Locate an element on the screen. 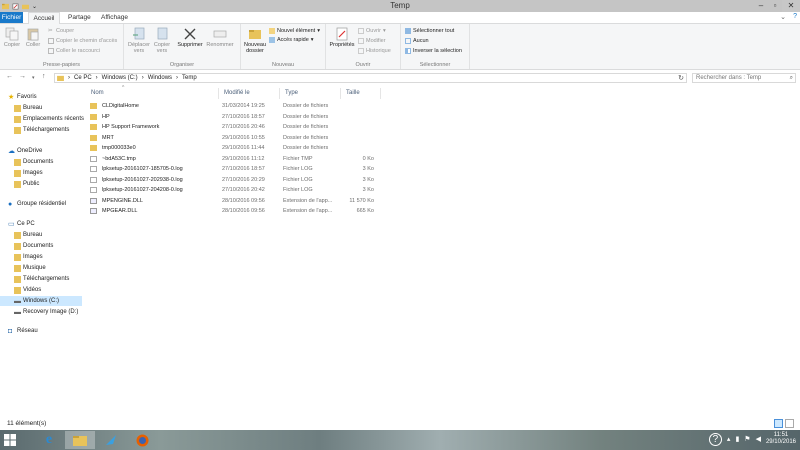  flag-tray-icon: ⚑ is located at coordinates (747, 439).